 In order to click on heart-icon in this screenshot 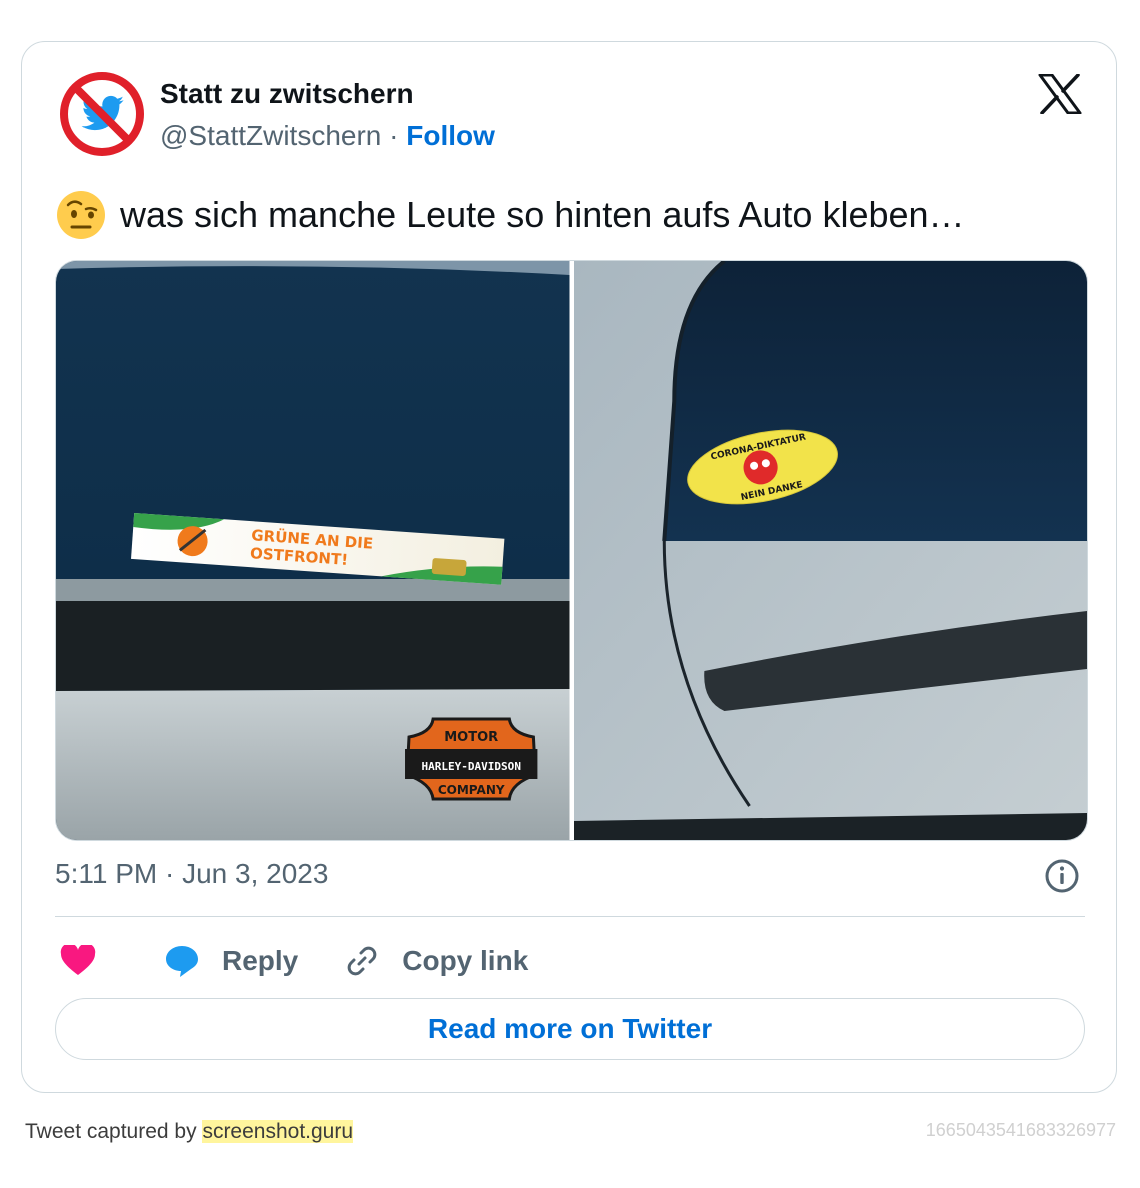, I will do `click(78, 960)`.